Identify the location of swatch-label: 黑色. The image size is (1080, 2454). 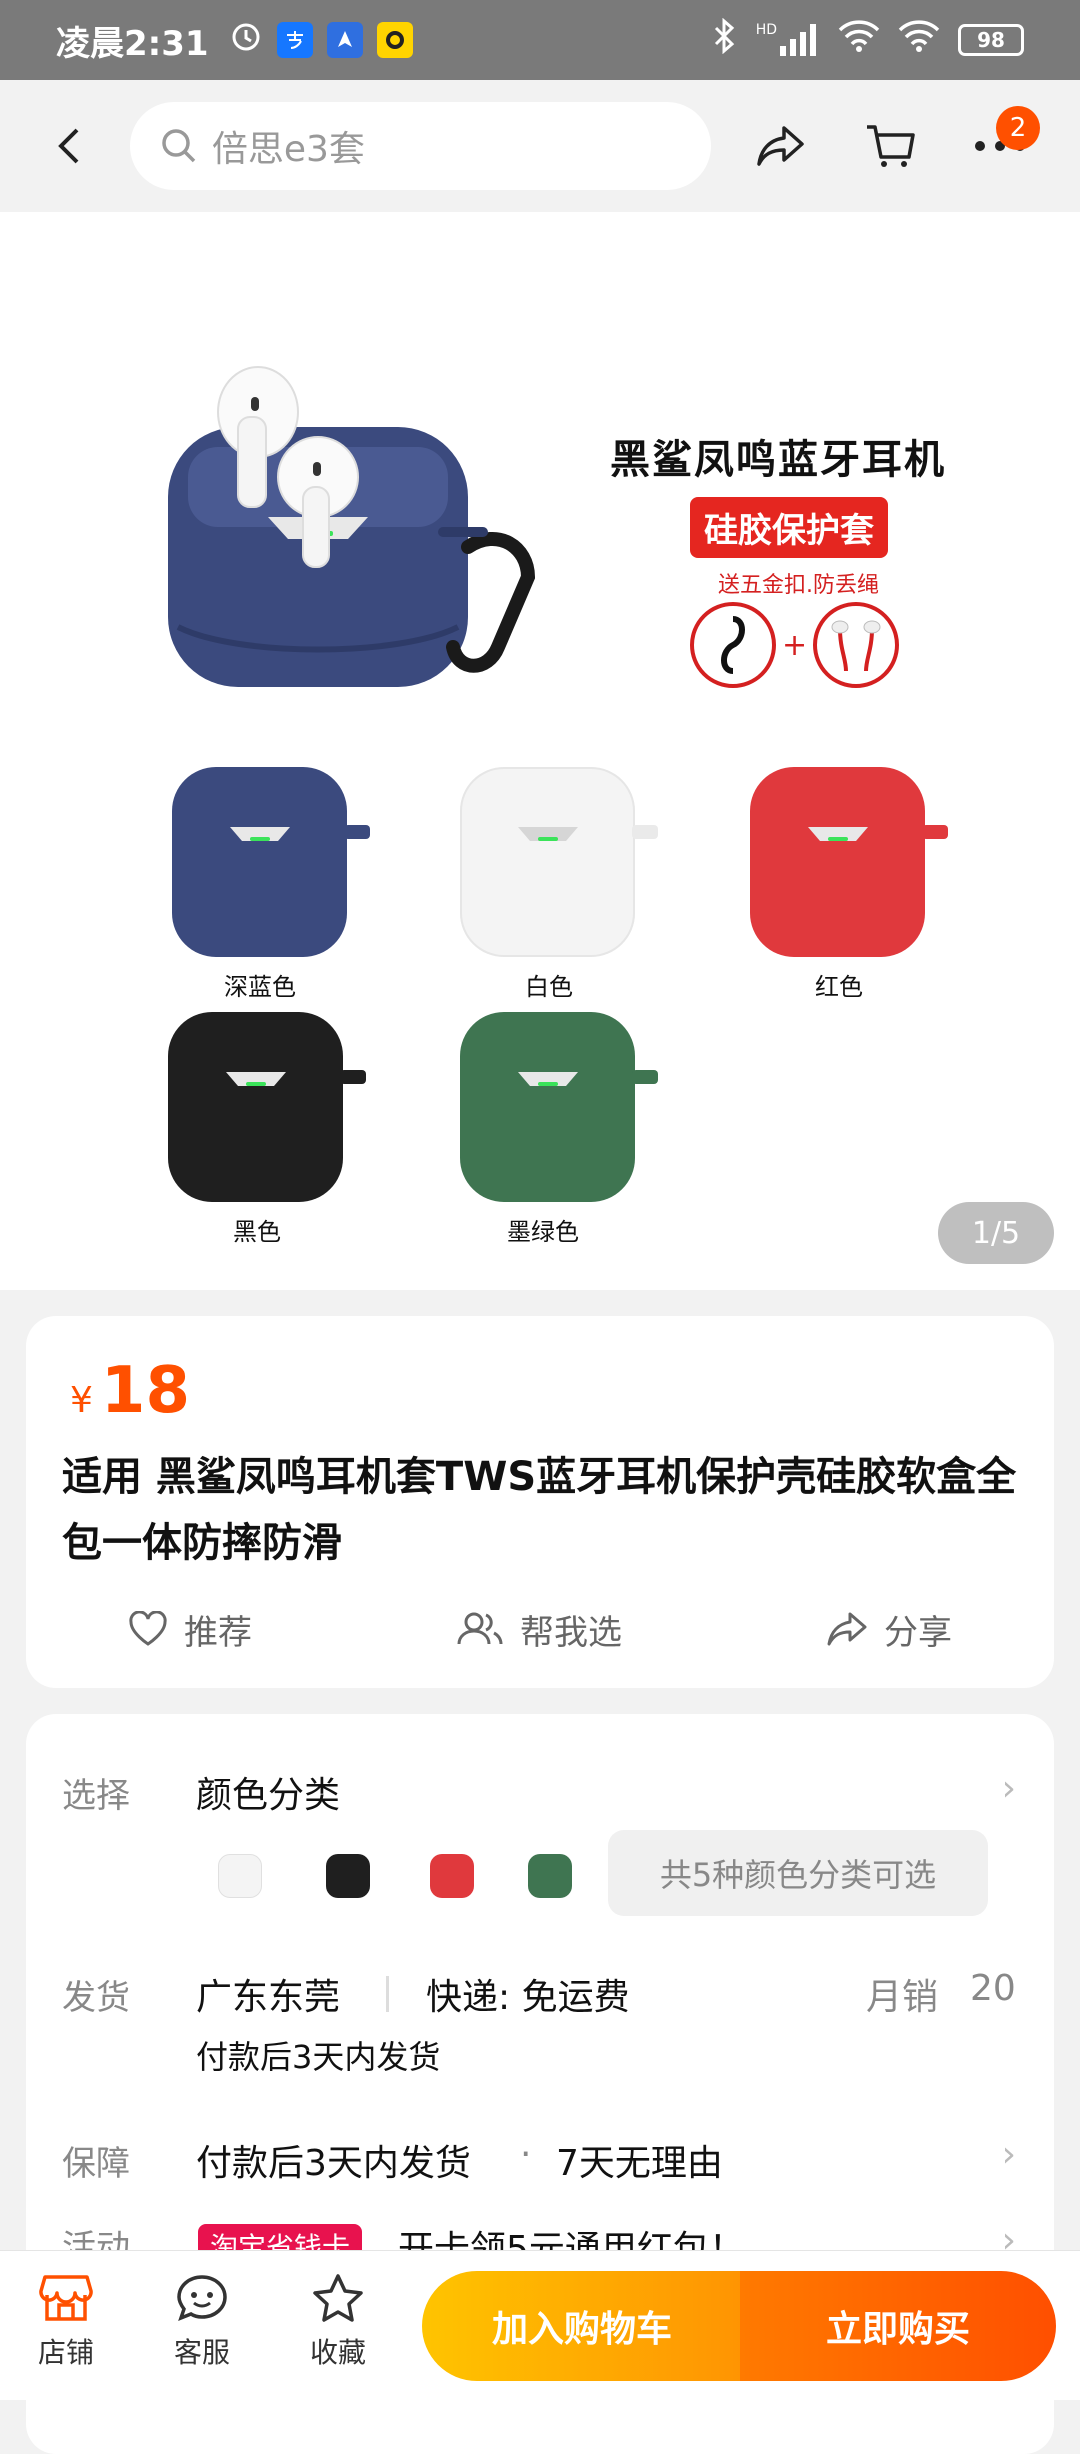
(257, 1232).